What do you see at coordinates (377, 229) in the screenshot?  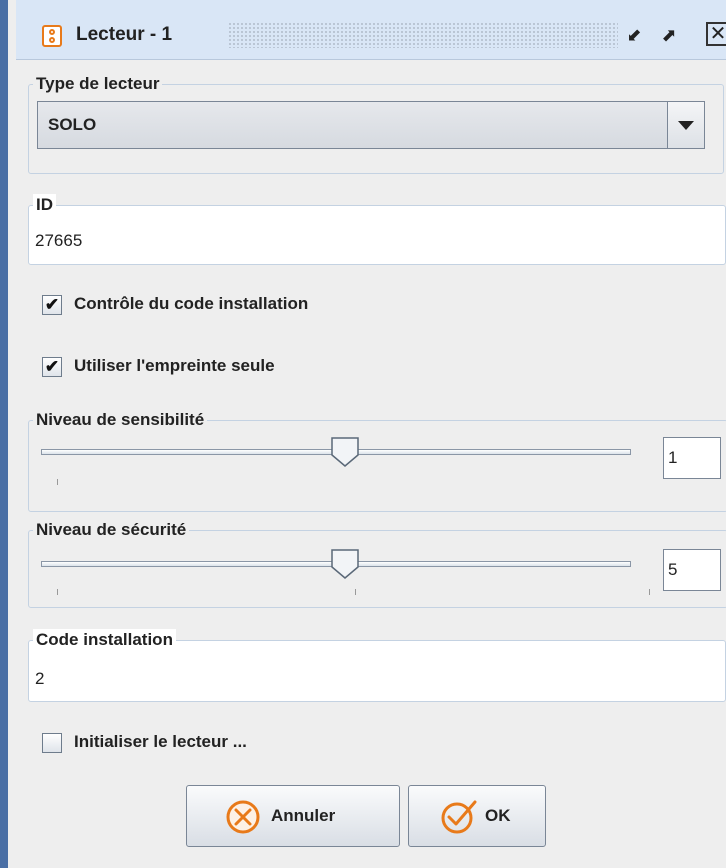 I see `id-group: ID 27665` at bounding box center [377, 229].